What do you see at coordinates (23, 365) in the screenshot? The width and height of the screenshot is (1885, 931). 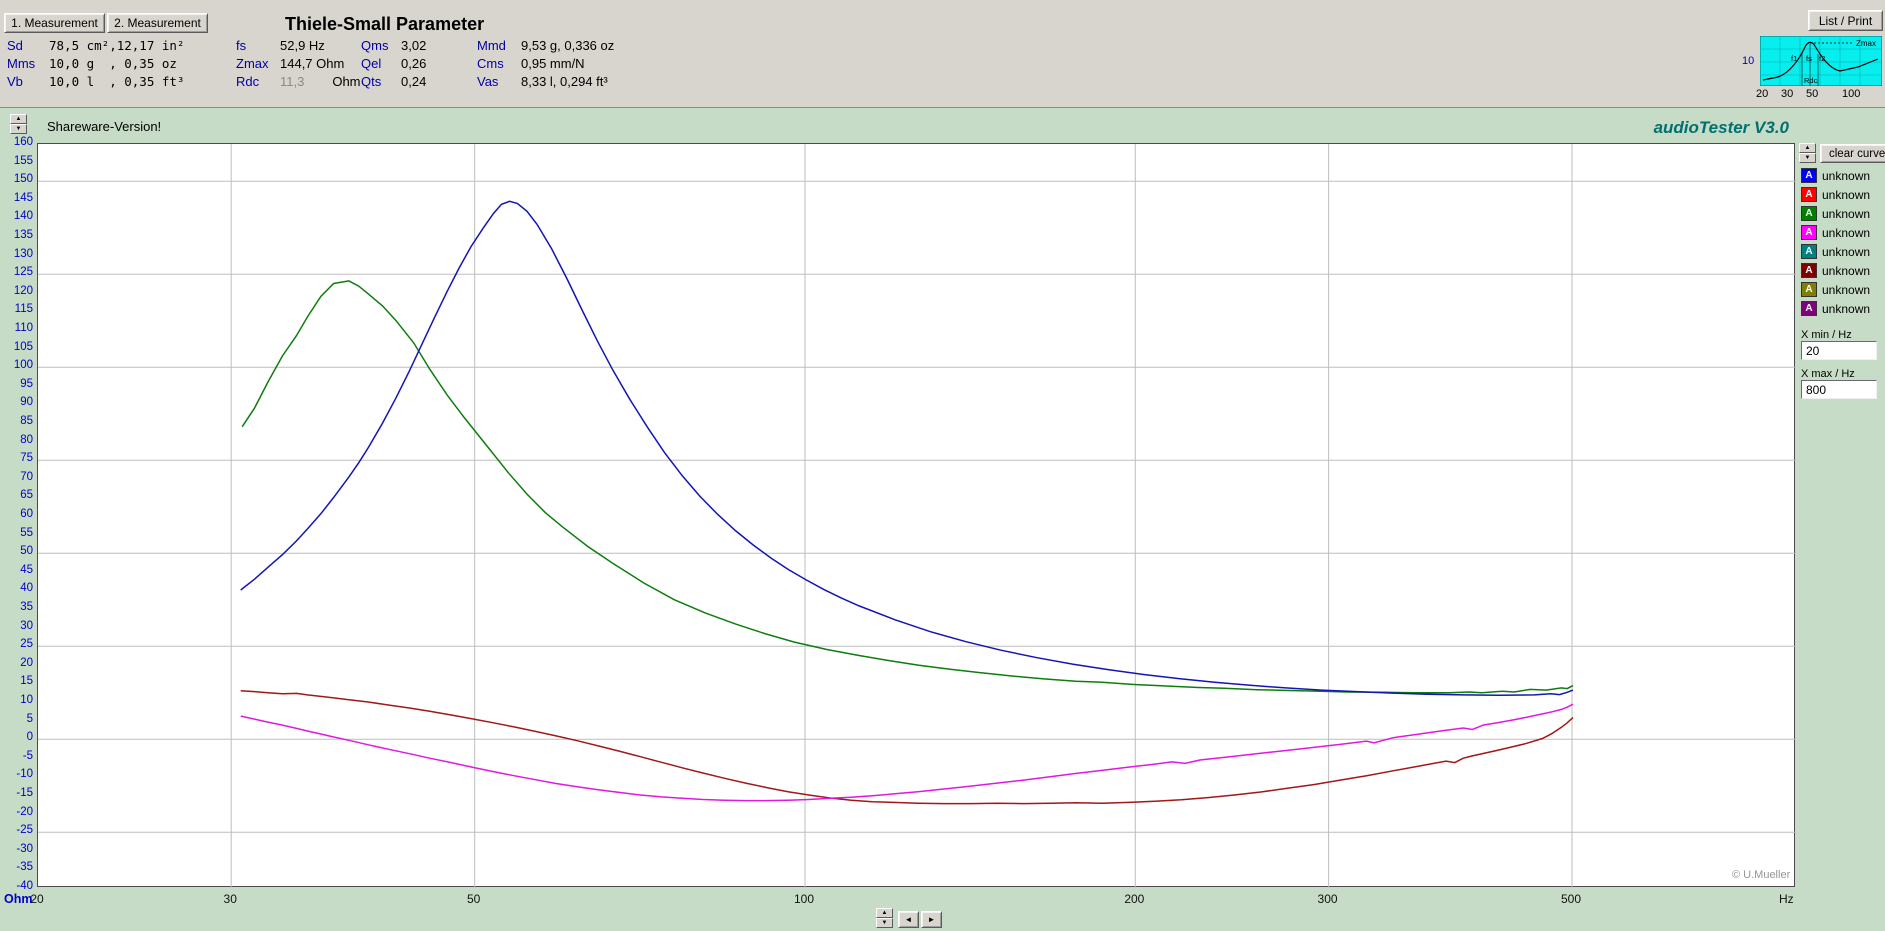 I see `y-axis-tick-label: 100` at bounding box center [23, 365].